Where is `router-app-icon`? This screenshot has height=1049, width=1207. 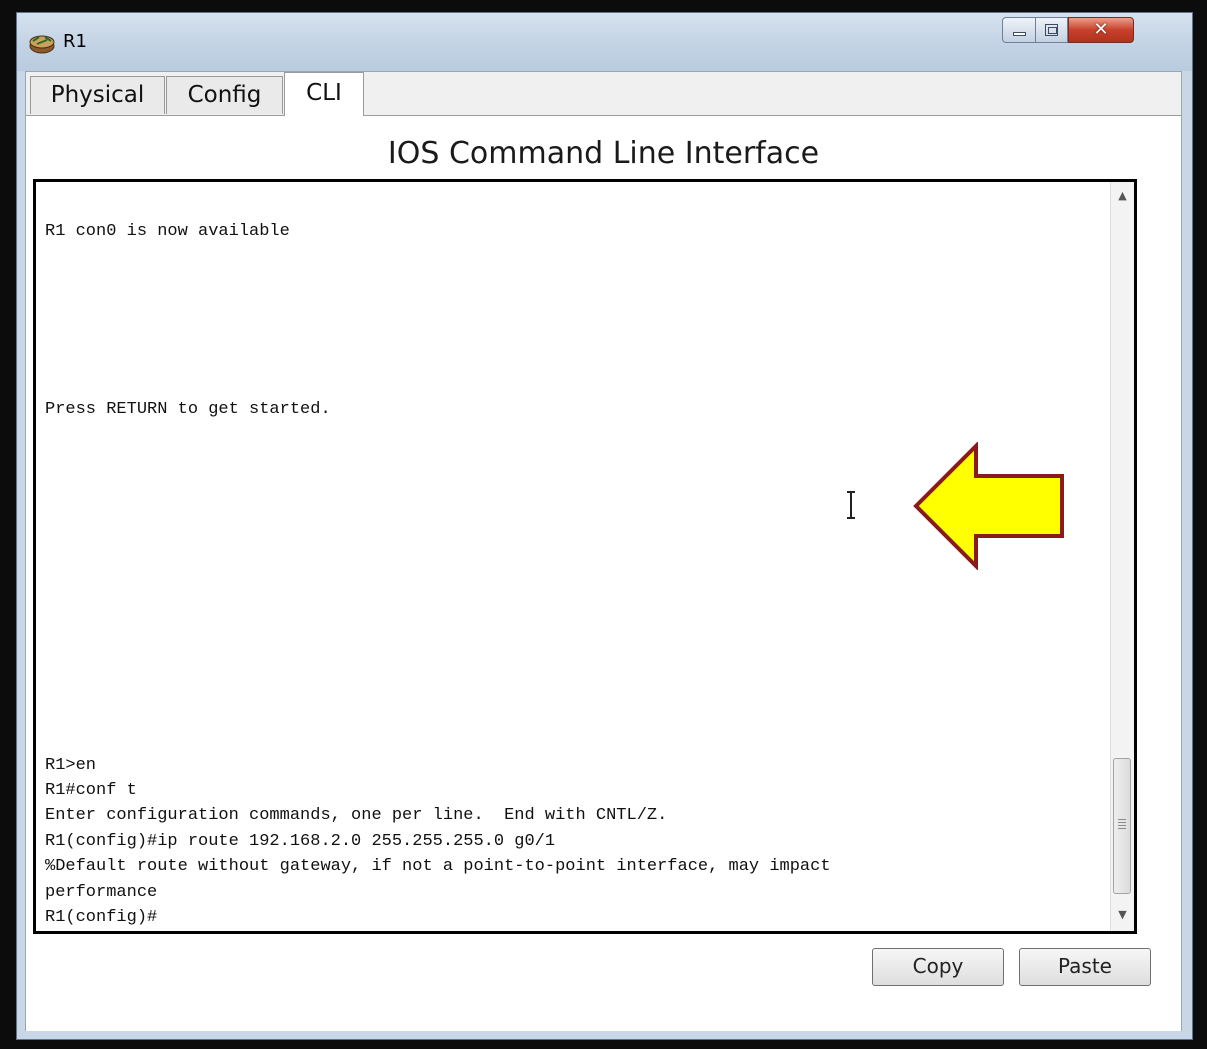
router-app-icon is located at coordinates (42, 44).